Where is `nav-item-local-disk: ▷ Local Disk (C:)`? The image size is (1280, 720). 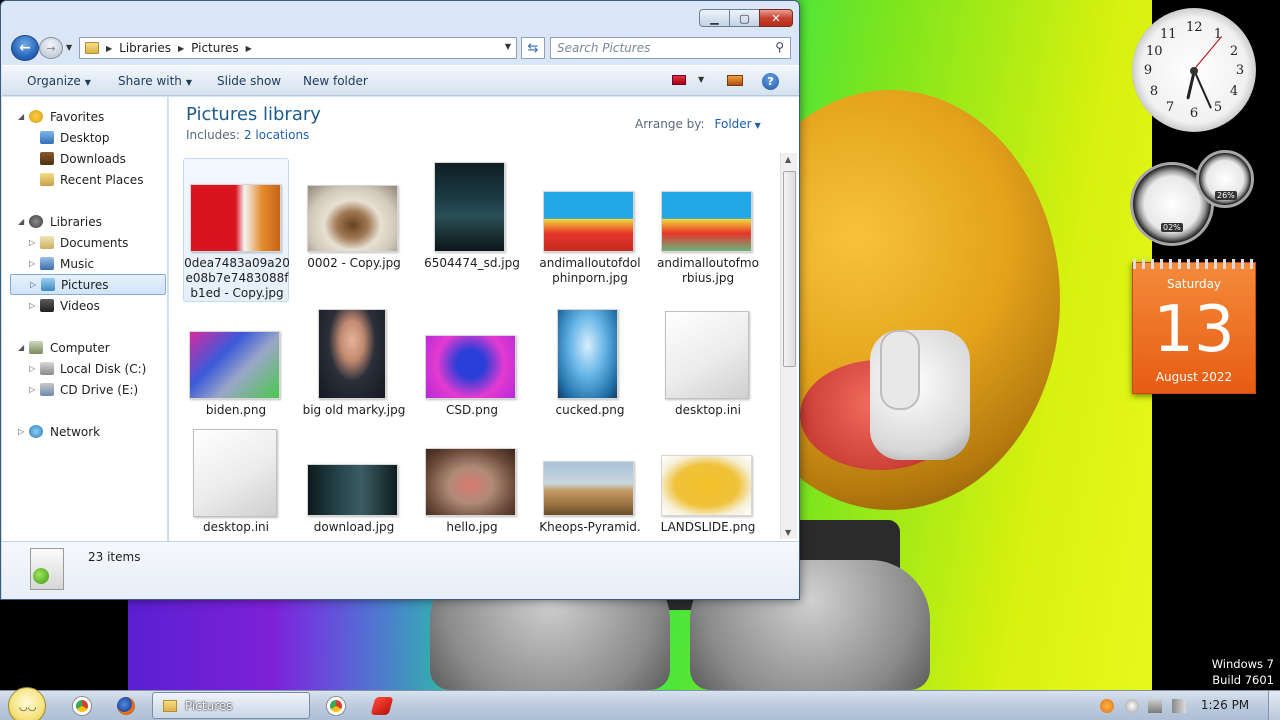
nav-item-local-disk: ▷ Local Disk (C:) is located at coordinates (84, 368).